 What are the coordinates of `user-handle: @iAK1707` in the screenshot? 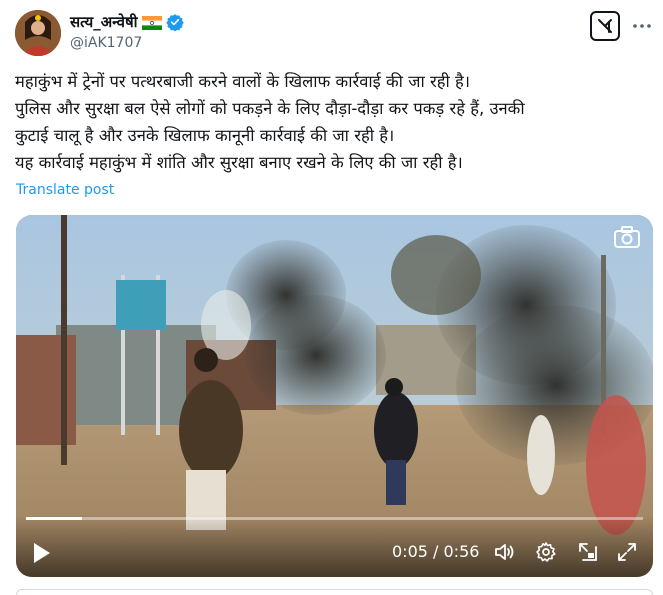 It's located at (106, 43).